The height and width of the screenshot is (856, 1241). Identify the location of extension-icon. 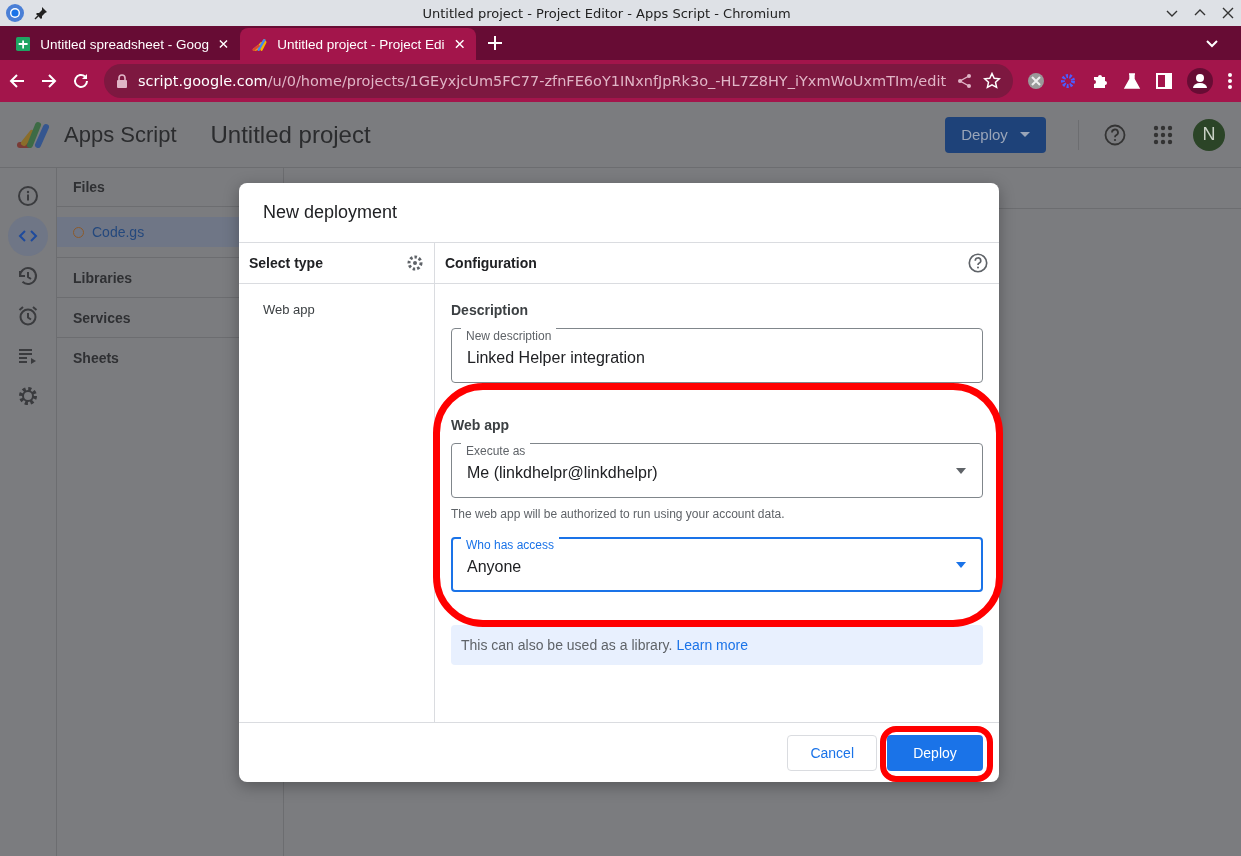
(1036, 81).